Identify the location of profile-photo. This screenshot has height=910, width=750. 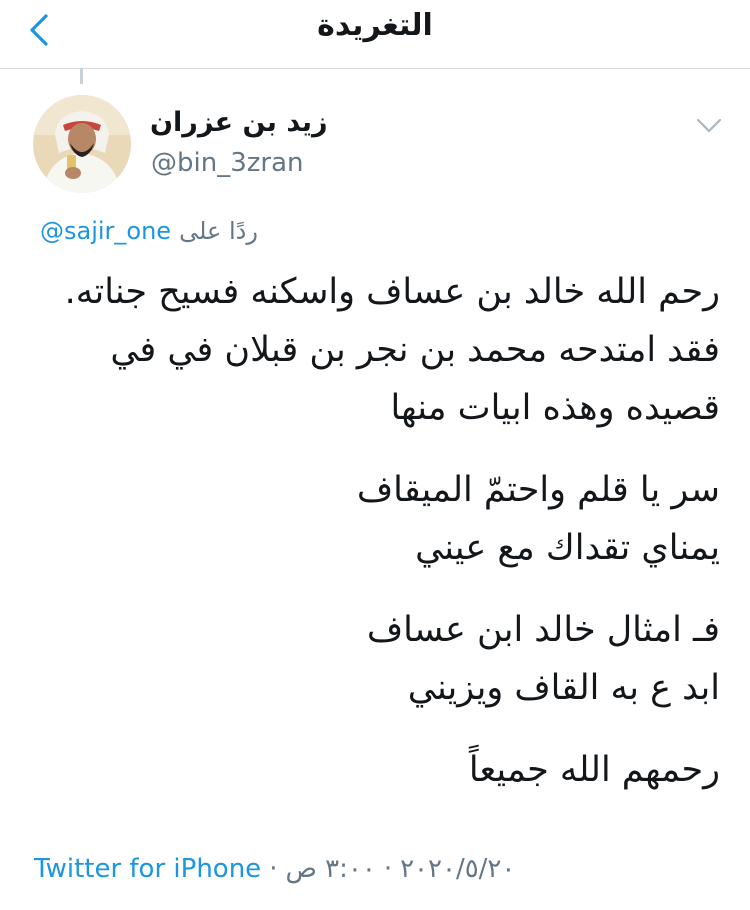
(82, 144).